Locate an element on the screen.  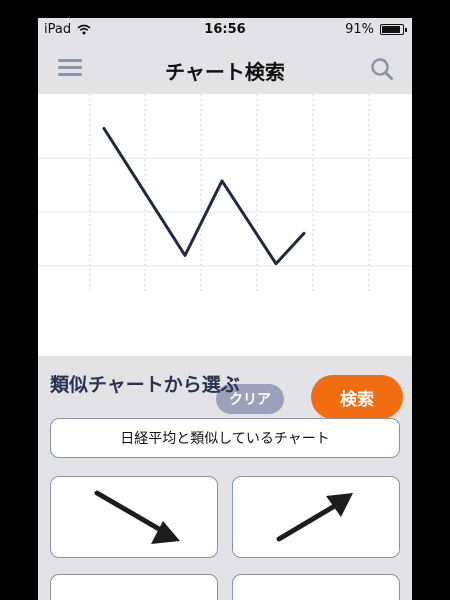
similar-chart-card-down is located at coordinates (134, 517).